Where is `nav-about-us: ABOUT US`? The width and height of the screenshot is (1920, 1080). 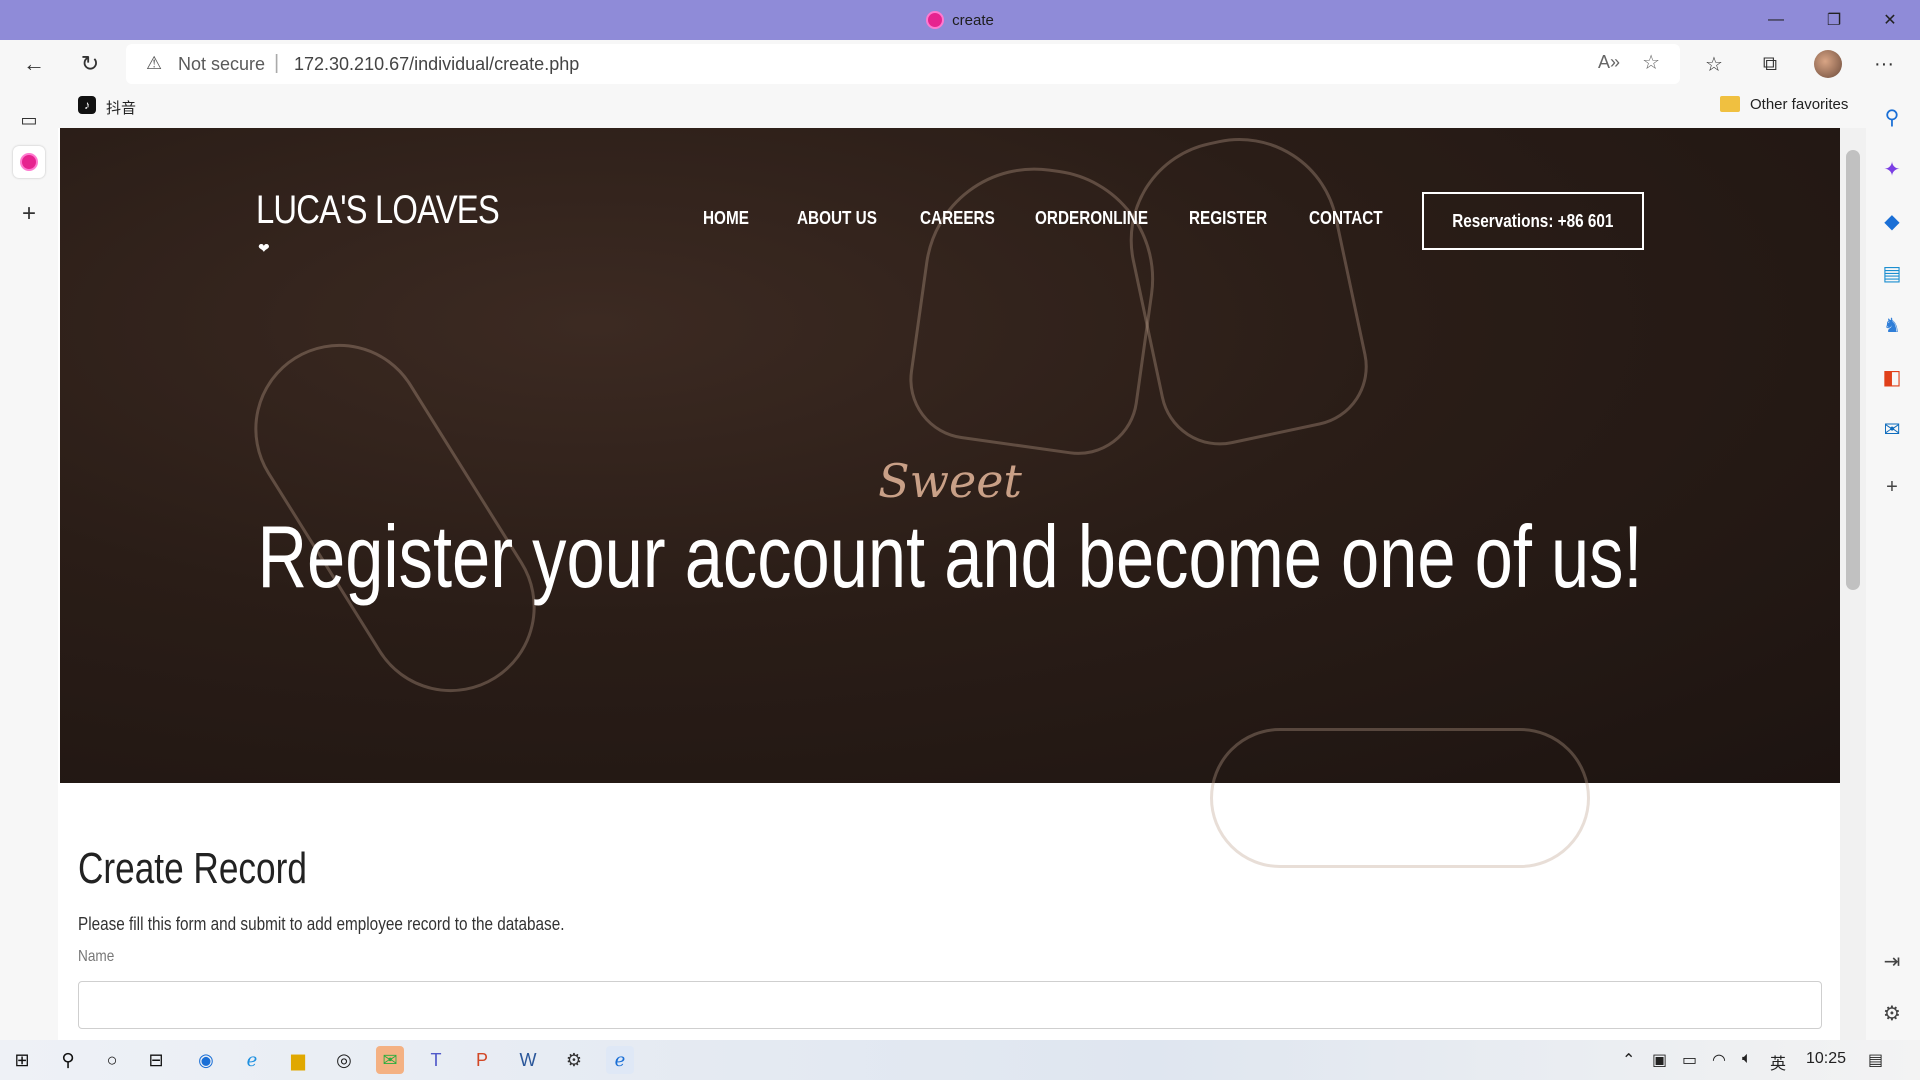
nav-about-us: ABOUT US is located at coordinates (837, 218).